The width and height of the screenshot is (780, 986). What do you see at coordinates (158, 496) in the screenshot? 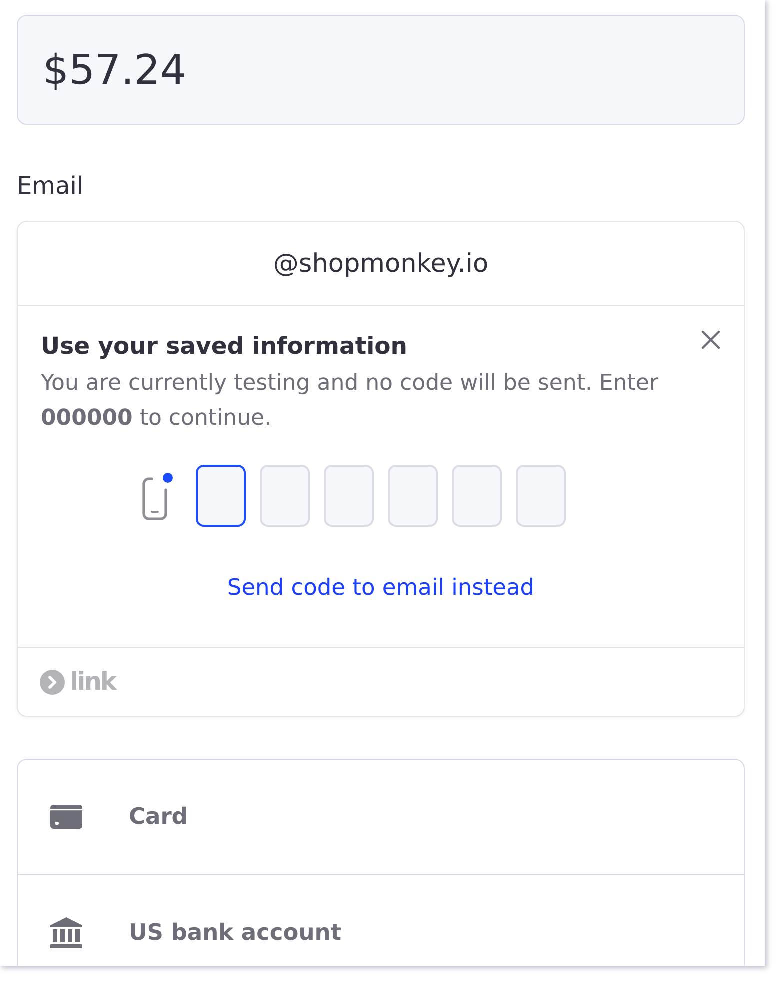
I see `phone-notification-icon` at bounding box center [158, 496].